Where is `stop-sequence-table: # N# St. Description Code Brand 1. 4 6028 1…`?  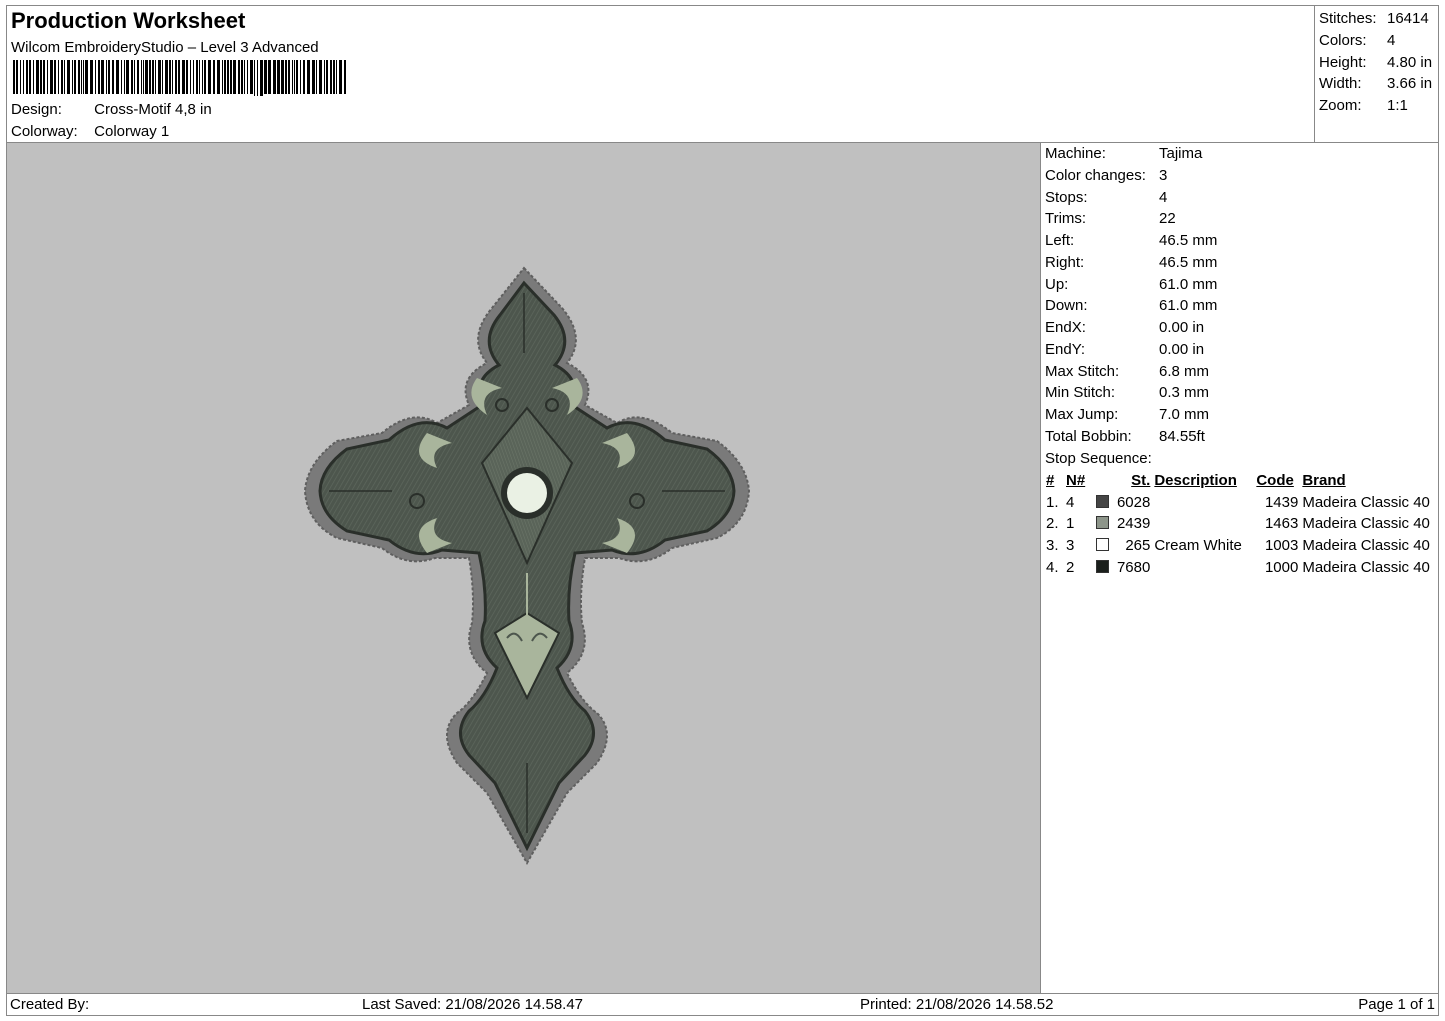 stop-sequence-table: # N# St. Description Code Brand 1. 4 6028 1… is located at coordinates (1238, 523).